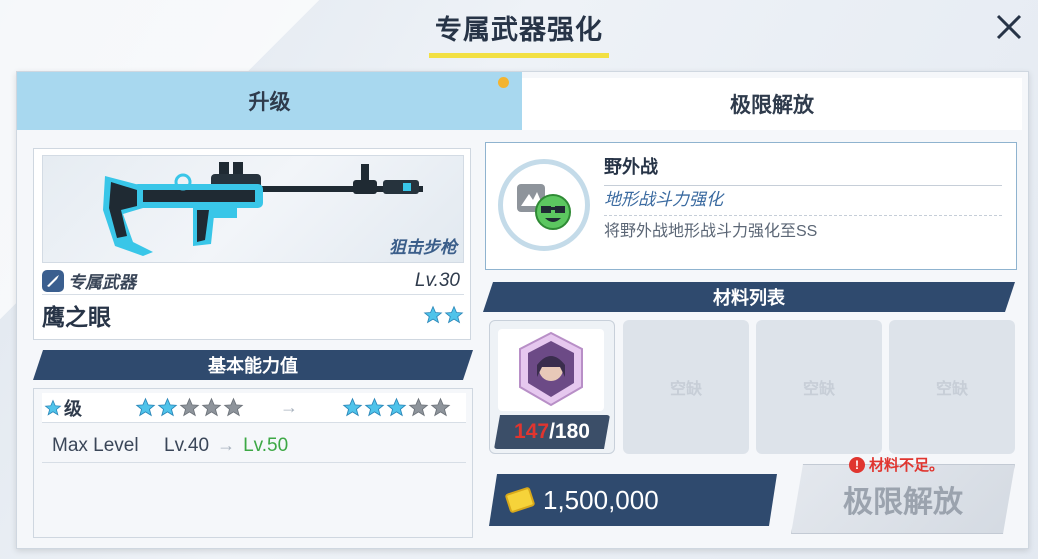 This screenshot has height=559, width=1038. I want to click on credit-icon, so click(520, 499).